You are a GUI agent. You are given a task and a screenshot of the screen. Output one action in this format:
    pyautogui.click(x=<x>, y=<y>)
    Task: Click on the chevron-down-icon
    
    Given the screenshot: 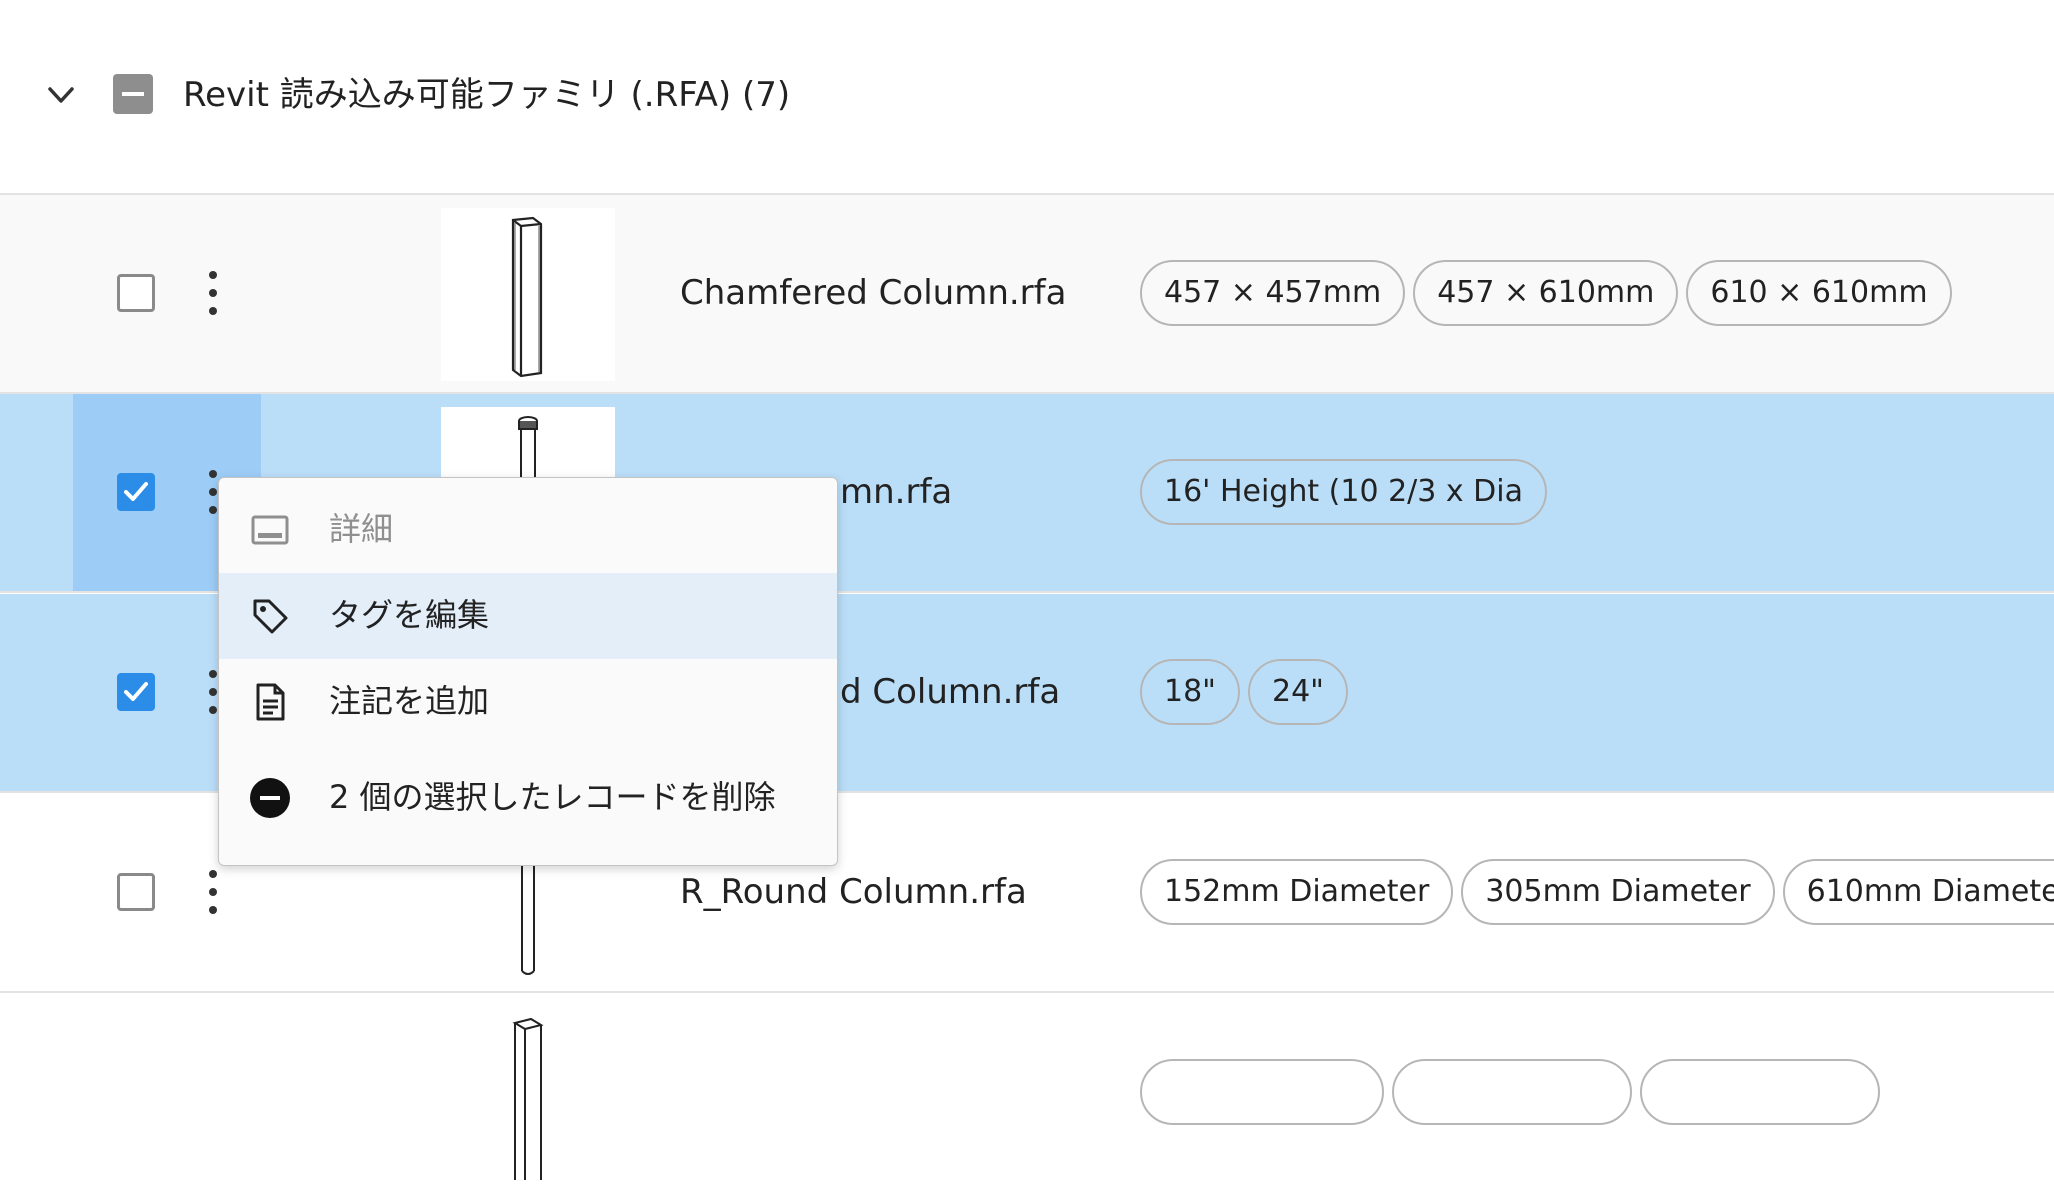 What is the action you would take?
    pyautogui.click(x=61, y=95)
    